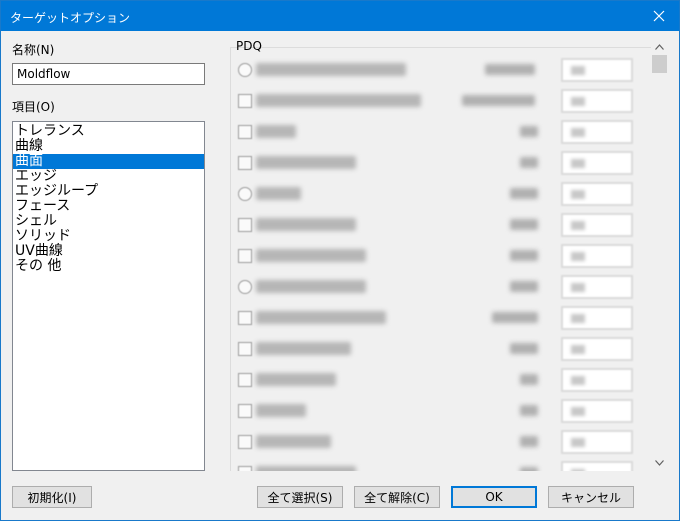 The width and height of the screenshot is (680, 521). Describe the element at coordinates (494, 497) in the screenshot. I see `ok-button: OK` at that location.